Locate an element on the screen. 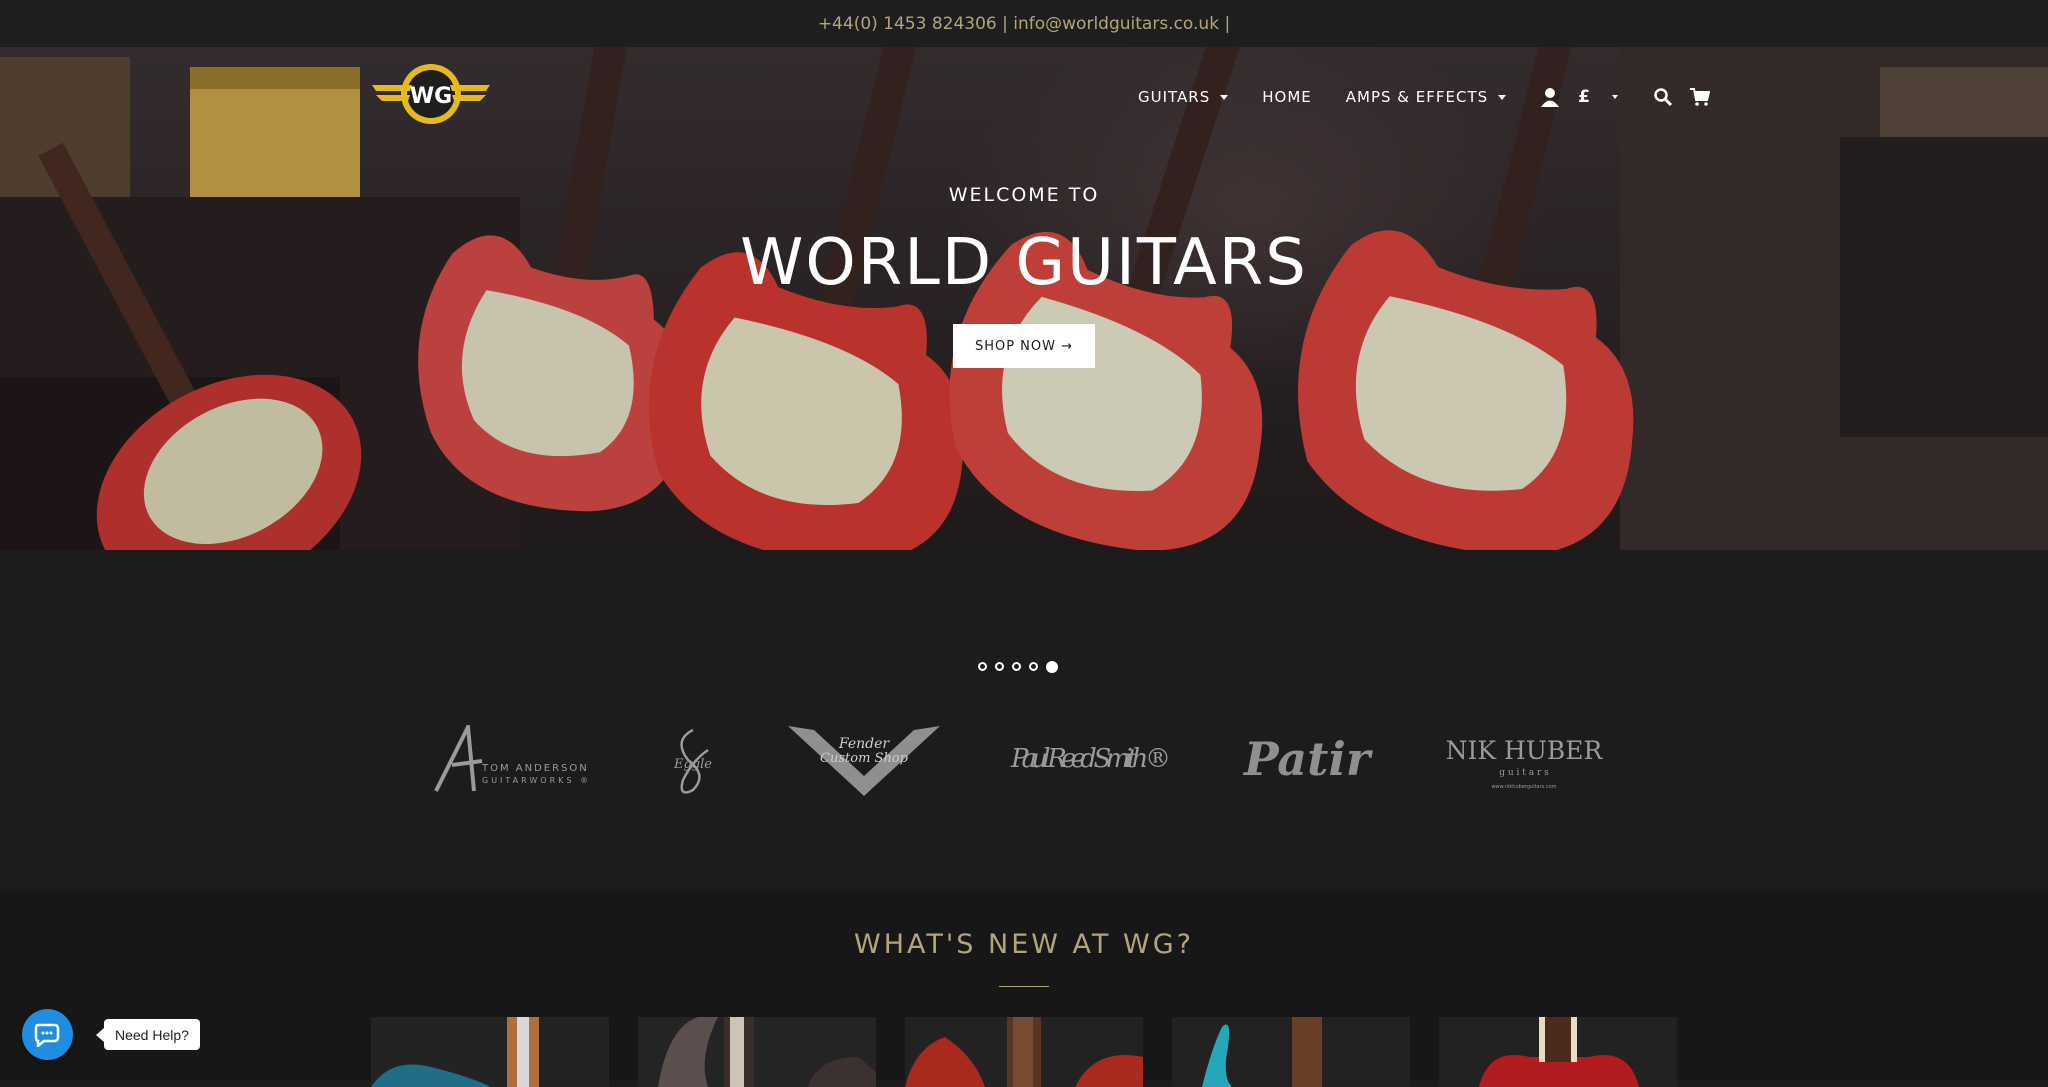  svg-text: GUITARWORKS ® is located at coordinates (536, 780).